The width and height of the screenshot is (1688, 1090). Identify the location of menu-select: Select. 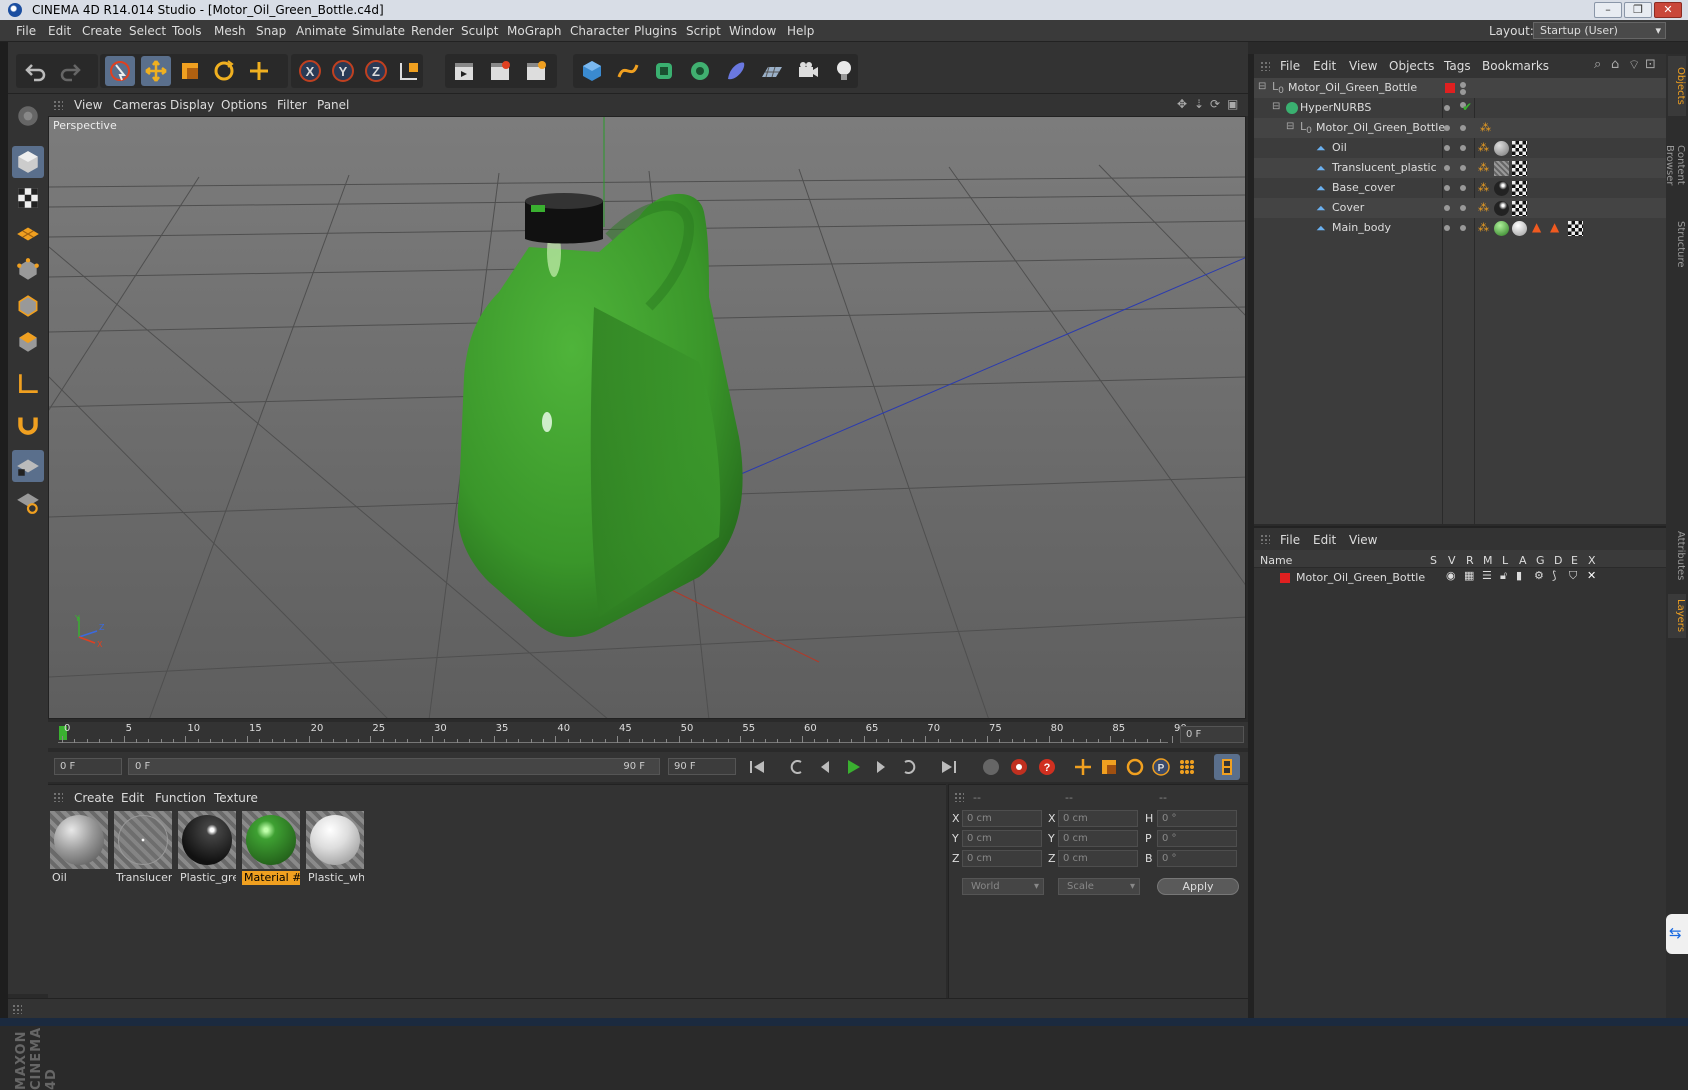
(147, 31).